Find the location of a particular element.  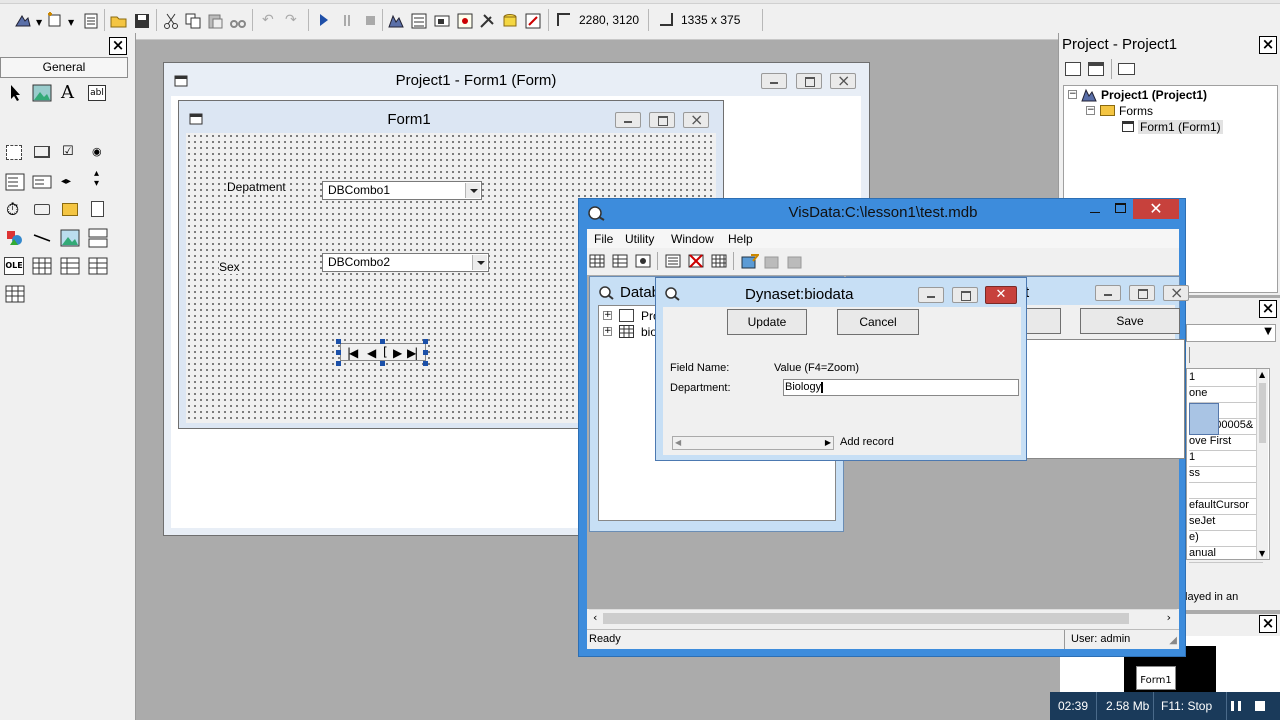

line-tool-icon is located at coordinates (42, 238).